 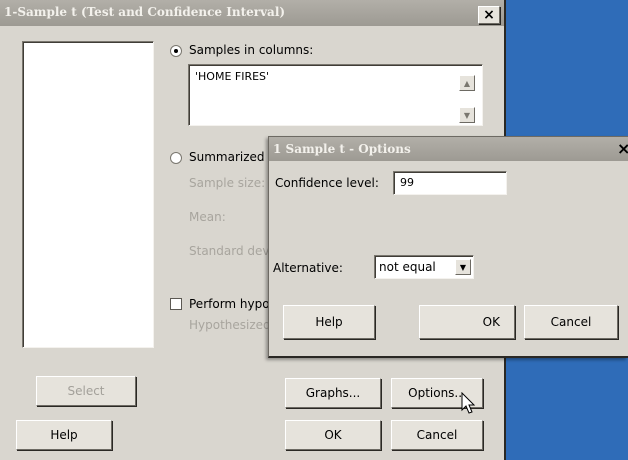 I want to click on select-button: Select, so click(x=86, y=391).